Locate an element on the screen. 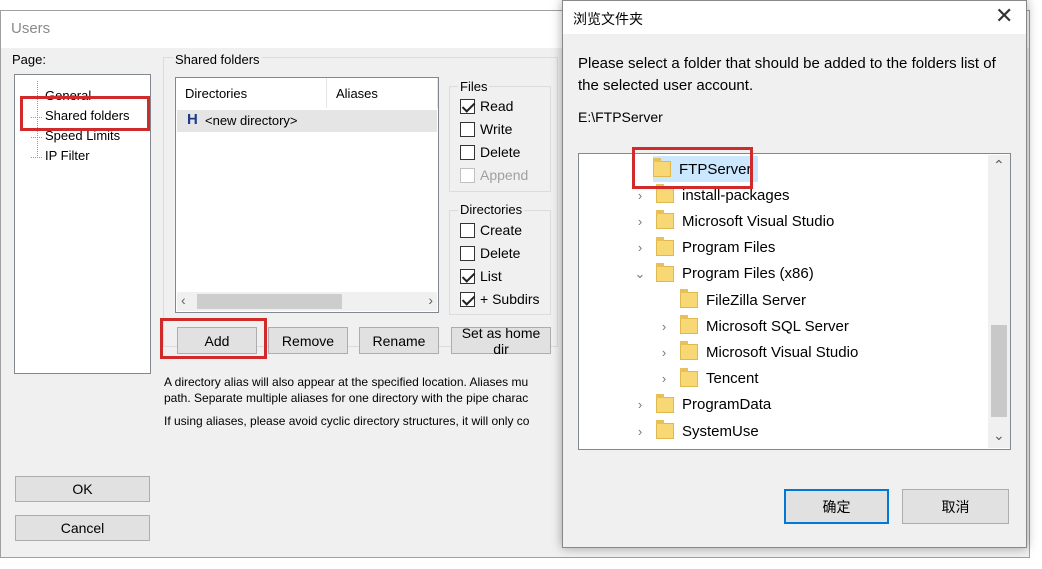 The image size is (1042, 569). remove-button: Remove is located at coordinates (308, 340).